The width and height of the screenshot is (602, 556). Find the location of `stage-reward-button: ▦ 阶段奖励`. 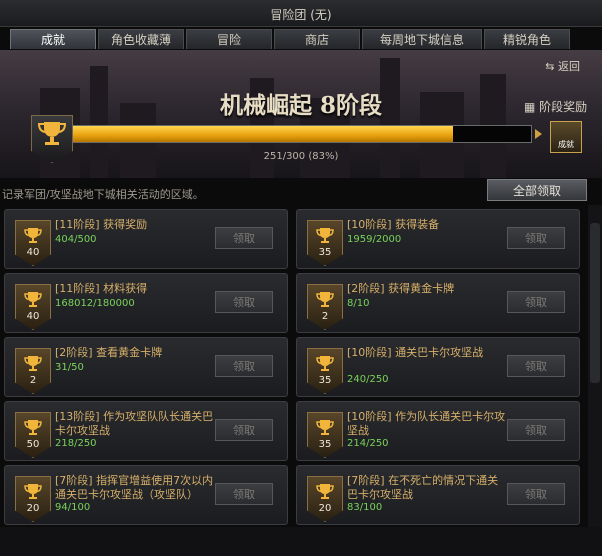

stage-reward-button: ▦ 阶段奖励 is located at coordinates (555, 106).